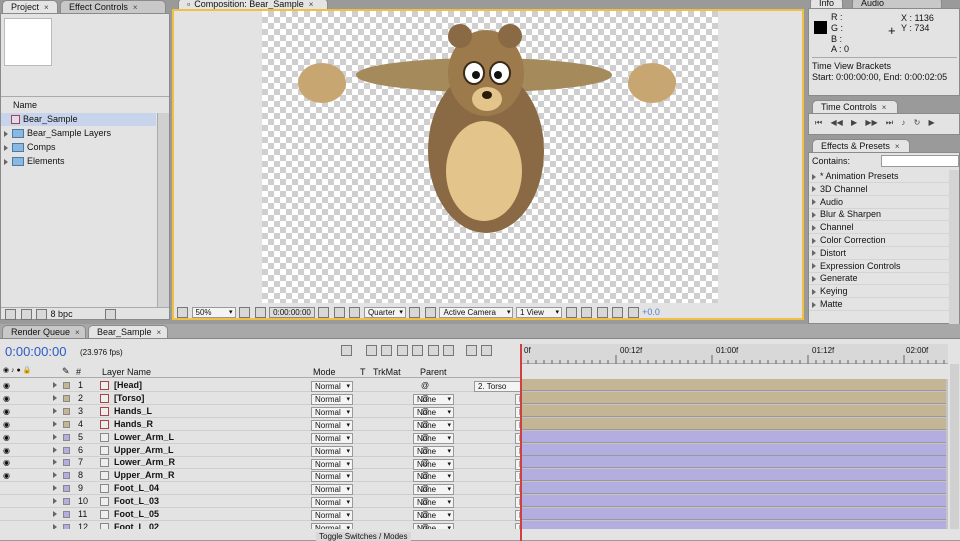  Describe the element at coordinates (136, 514) in the screenshot. I see `layer-name: Foot_L_05` at that location.